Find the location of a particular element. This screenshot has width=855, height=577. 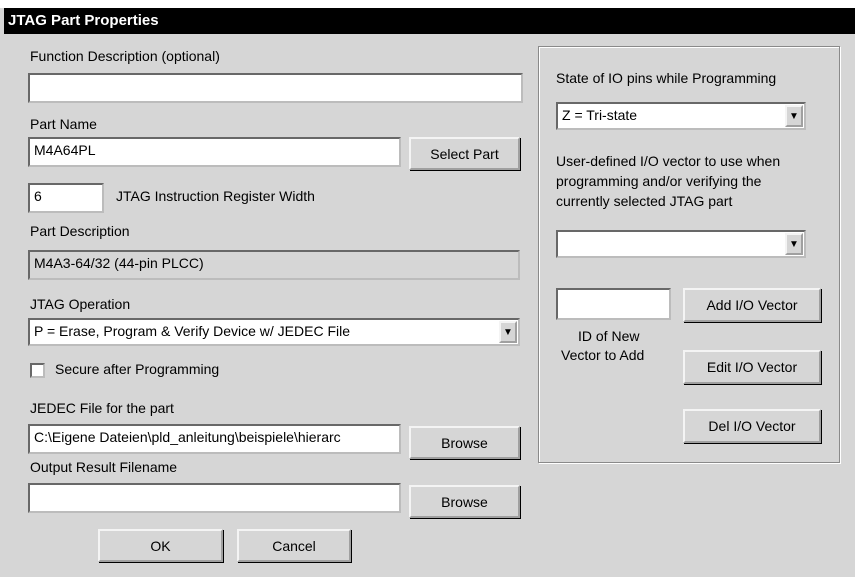

window-title: JTAG Part Properties is located at coordinates (429, 21).